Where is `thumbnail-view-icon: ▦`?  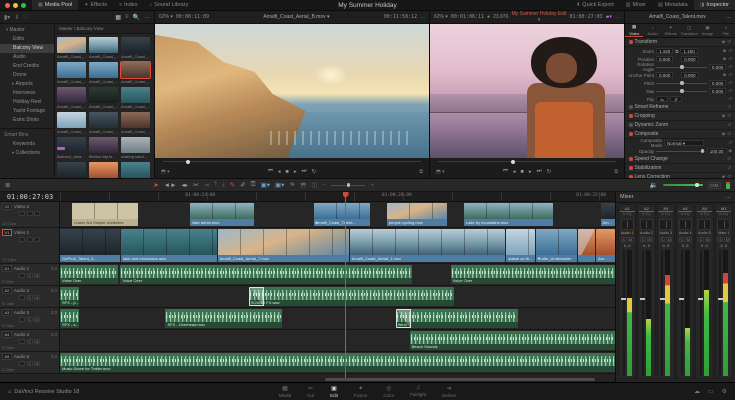 thumbnail-view-icon: ▦ is located at coordinates (118, 17).